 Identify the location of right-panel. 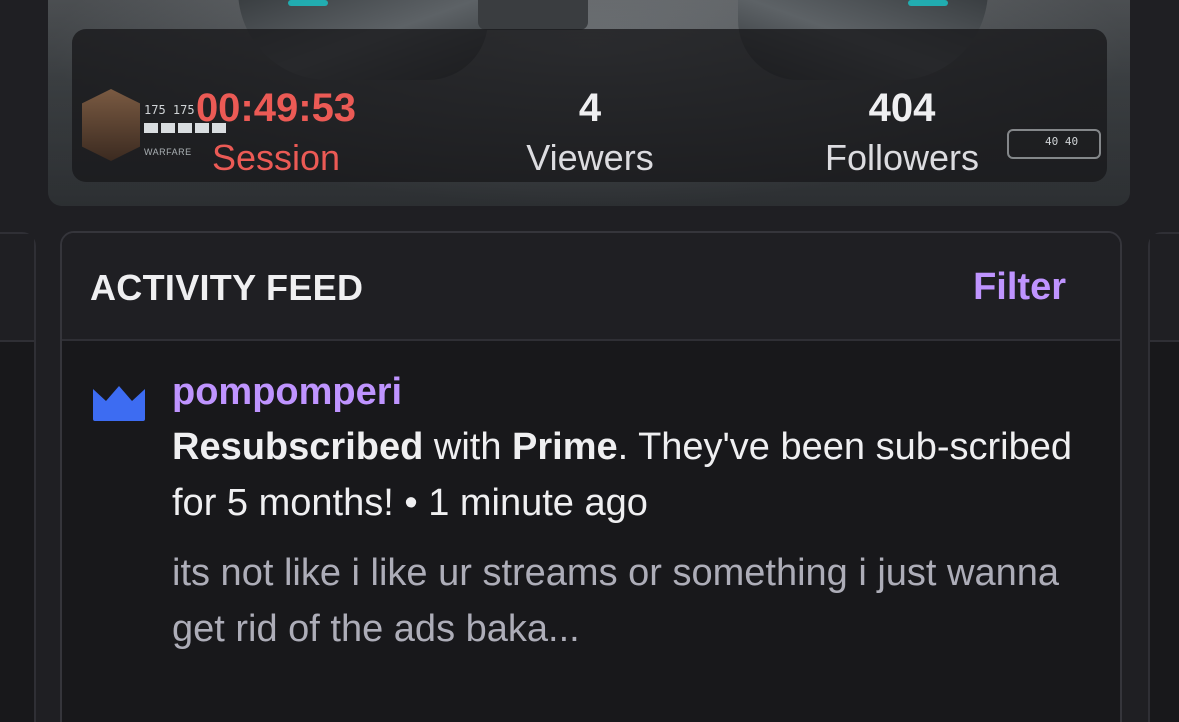
(1163, 477).